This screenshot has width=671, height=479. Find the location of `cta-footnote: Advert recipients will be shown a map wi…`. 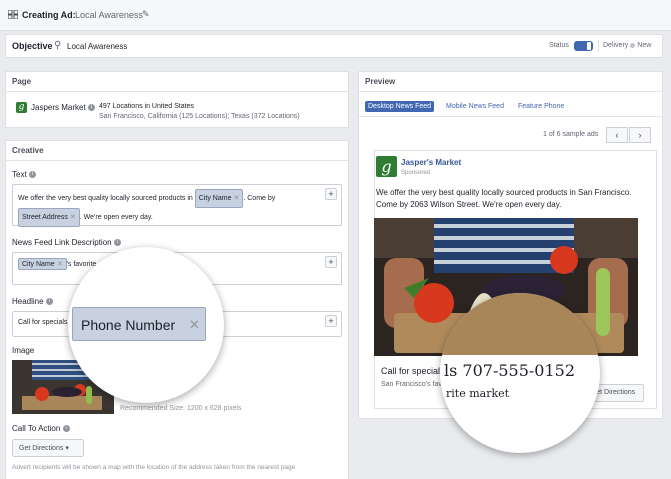

cta-footnote: Advert recipients will be shown a map wi… is located at coordinates (154, 467).